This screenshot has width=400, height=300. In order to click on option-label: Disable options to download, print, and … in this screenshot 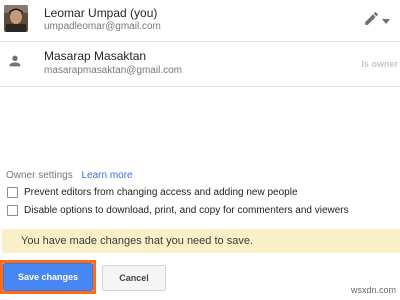, I will do `click(186, 210)`.